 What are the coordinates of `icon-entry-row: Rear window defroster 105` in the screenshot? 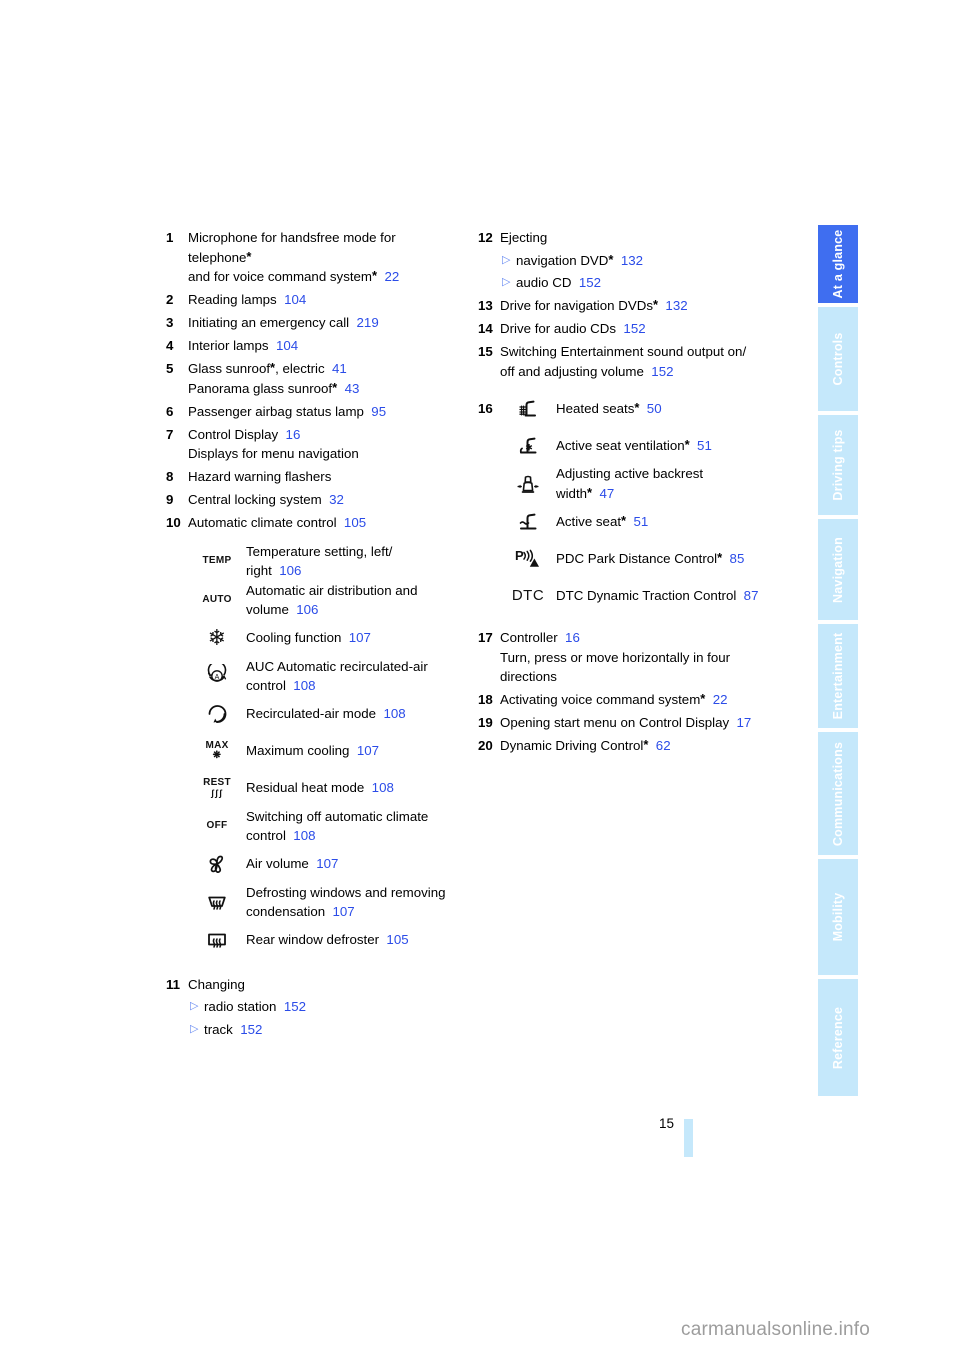 It's located at (327, 940).